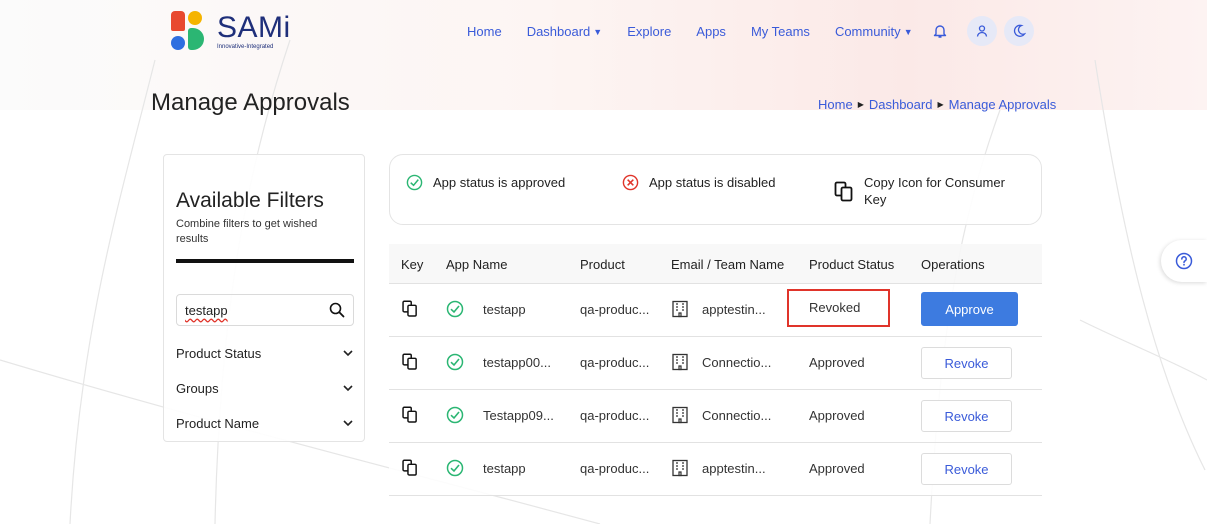  What do you see at coordinates (780, 31) in the screenshot?
I see `nav-my-teams: My Teams` at bounding box center [780, 31].